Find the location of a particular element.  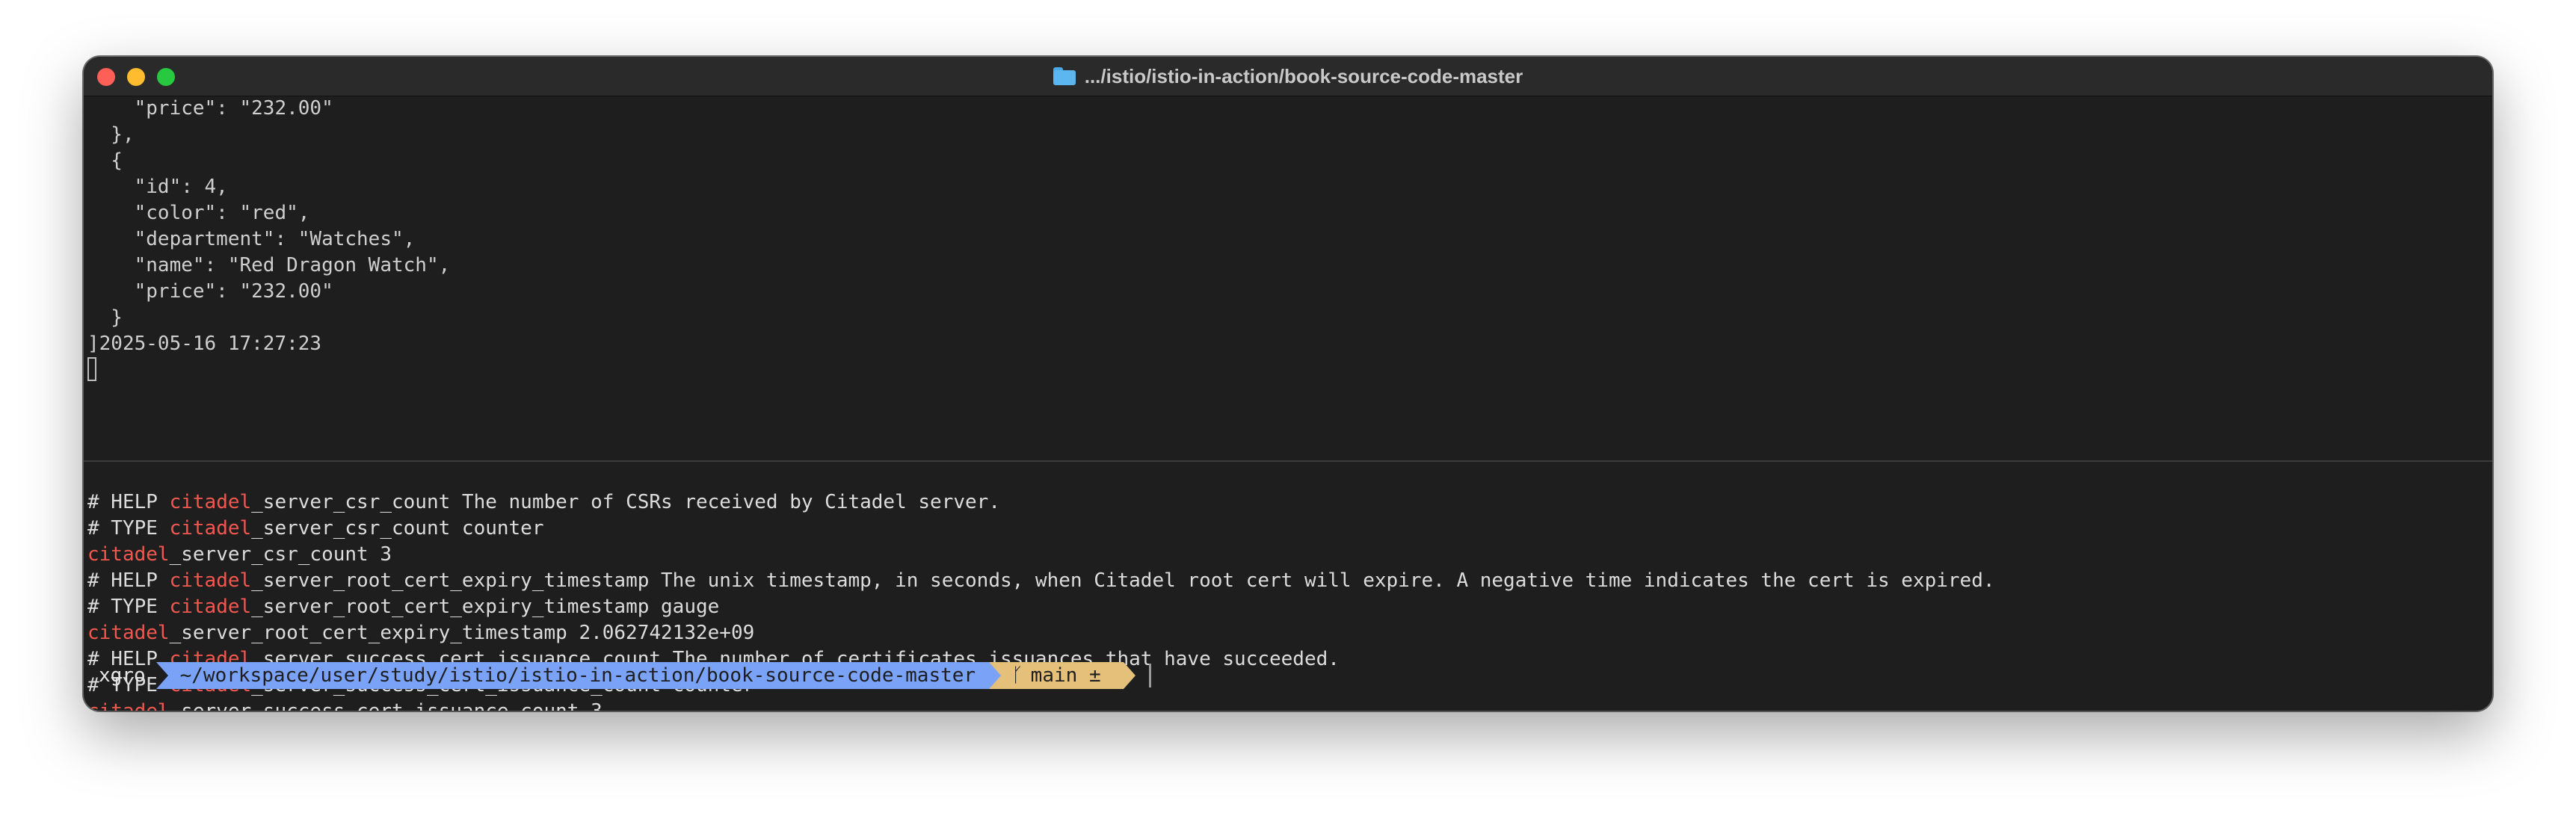

metrics-line: # TYPE citadel_server_csr_count counter is located at coordinates (315, 529).